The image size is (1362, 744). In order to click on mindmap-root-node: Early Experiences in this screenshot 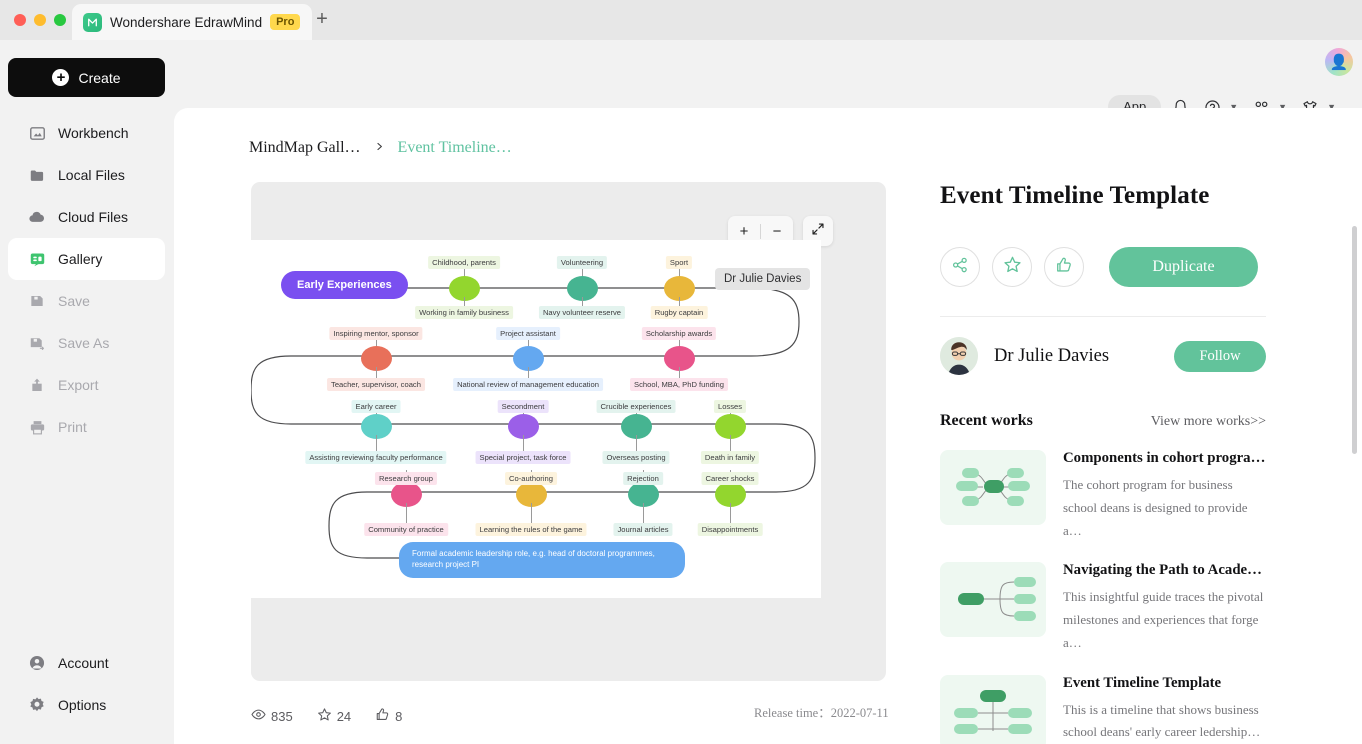, I will do `click(344, 285)`.